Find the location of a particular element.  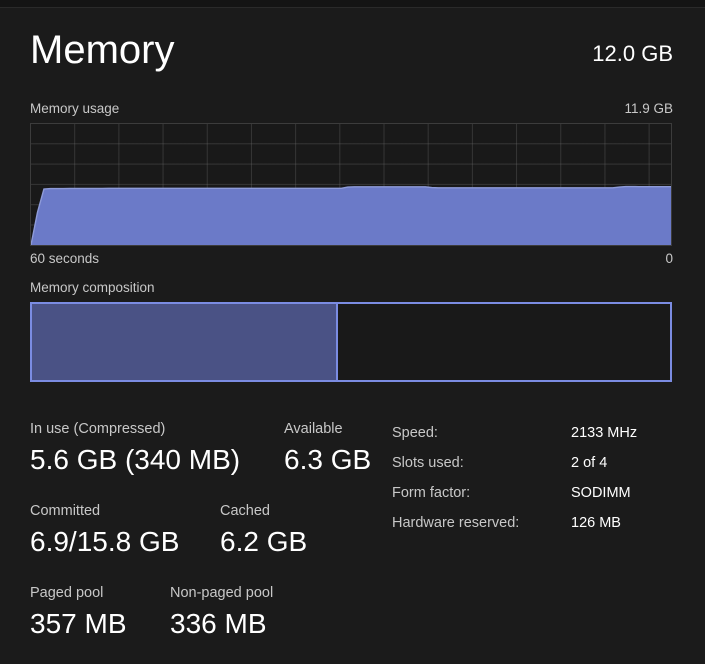

stat-committed-value: 6.9/15.8 GB is located at coordinates (105, 541).